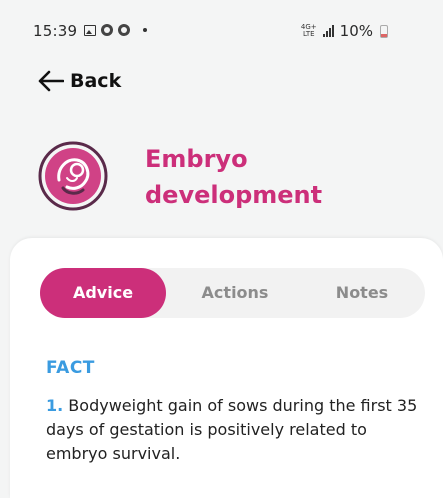 This screenshot has height=498, width=443. Describe the element at coordinates (235, 293) in the screenshot. I see `tab-actions: Actions` at that location.